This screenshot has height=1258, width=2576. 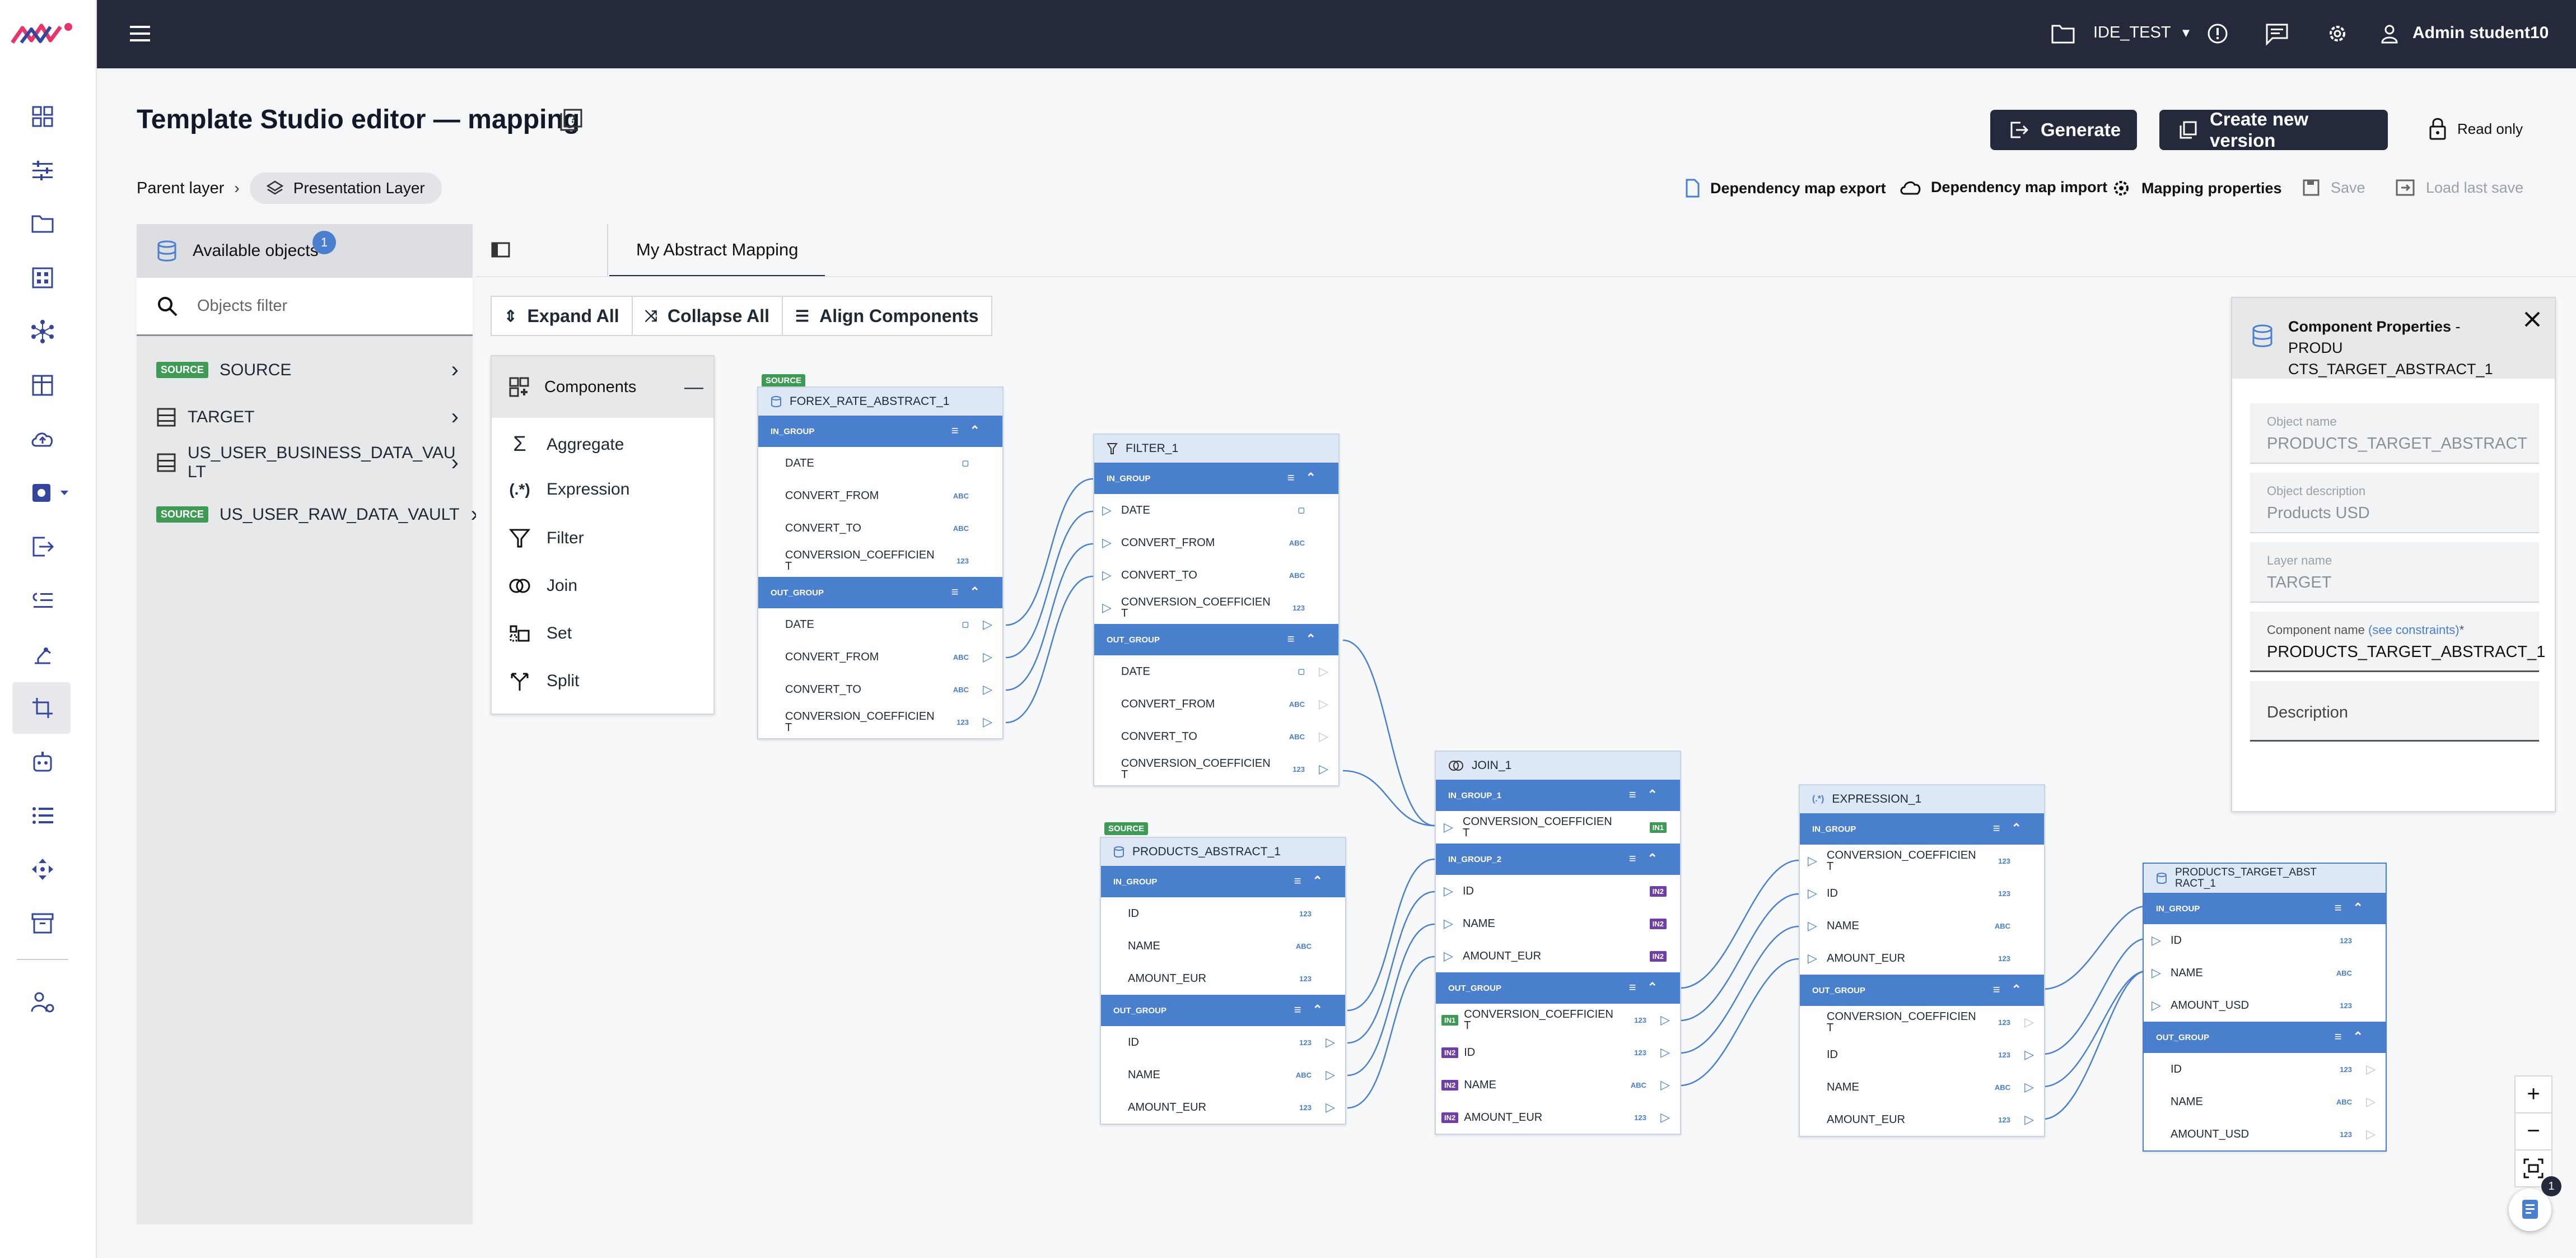 What do you see at coordinates (1558, 795) in the screenshot?
I see `in-group-1-header: IN_GROUP_1 ≡⌃` at bounding box center [1558, 795].